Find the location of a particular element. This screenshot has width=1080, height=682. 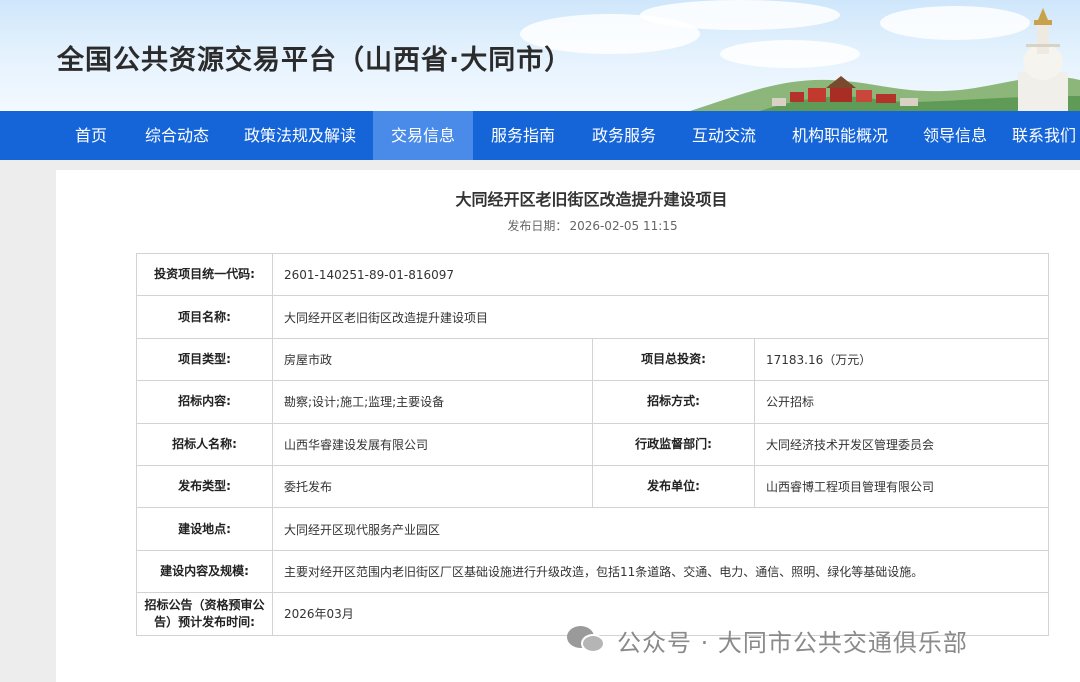

nav-item-home: 首页 is located at coordinates (91, 135).